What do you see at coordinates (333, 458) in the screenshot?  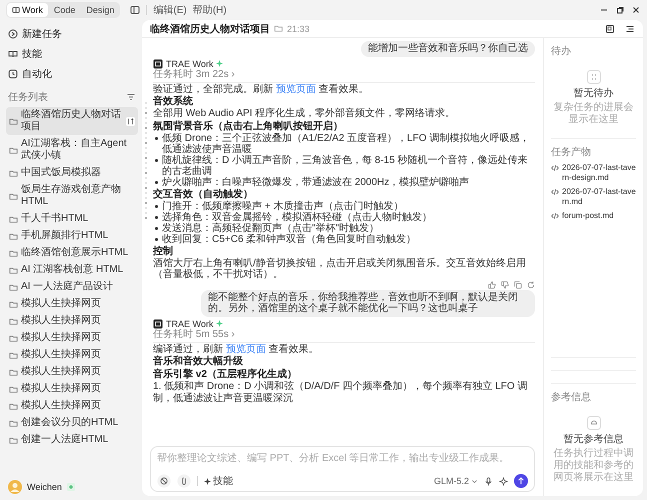 I see `input-placeholder: 帮你整理论文综述、编写 PPT、分析 Excel 等日常工作，输出专业级工作成果。` at bounding box center [333, 458].